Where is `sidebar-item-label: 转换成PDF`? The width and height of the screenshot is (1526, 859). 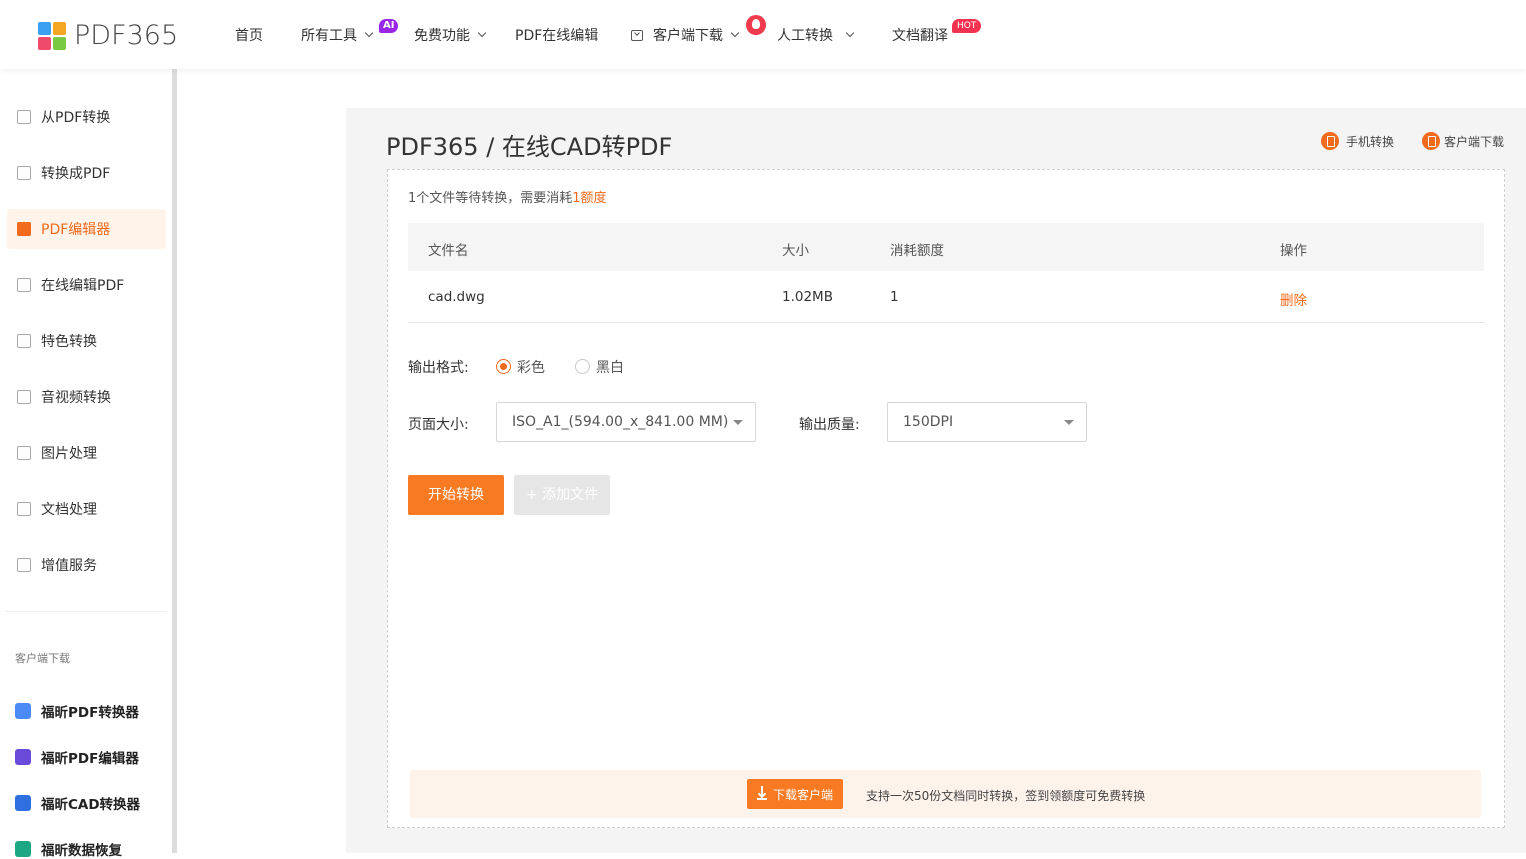
sidebar-item-label: 转换成PDF is located at coordinates (76, 174).